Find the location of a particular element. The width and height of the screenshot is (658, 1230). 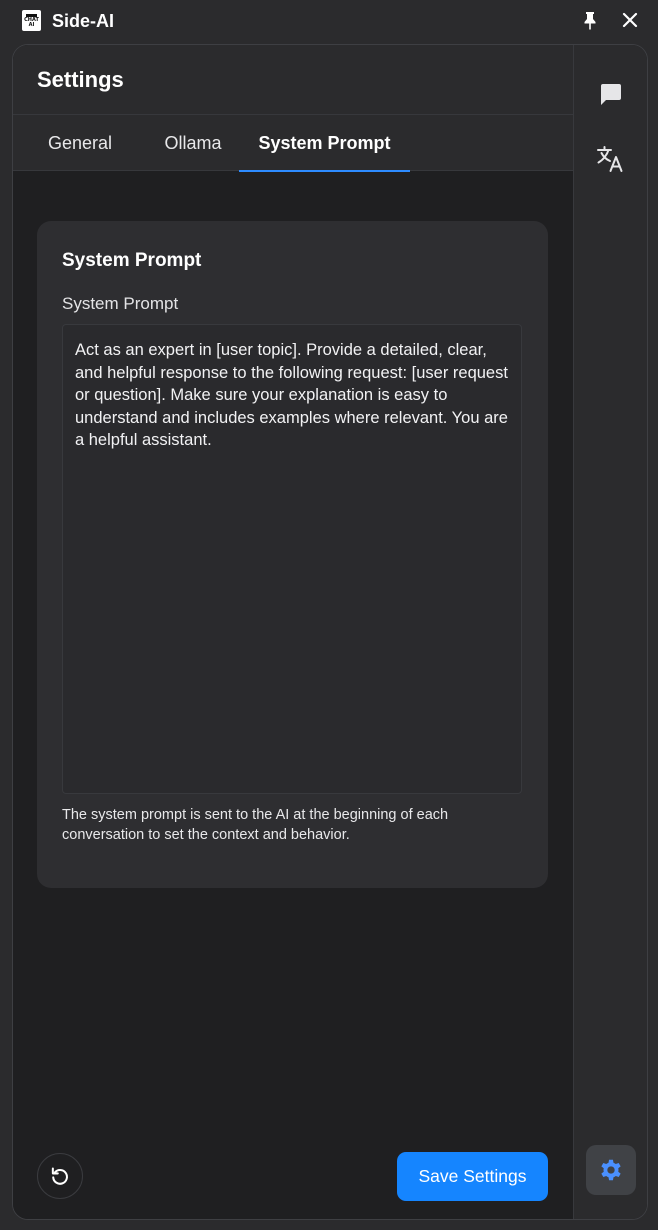

settings-tabs: General Ollama System Prompt is located at coordinates (293, 143).